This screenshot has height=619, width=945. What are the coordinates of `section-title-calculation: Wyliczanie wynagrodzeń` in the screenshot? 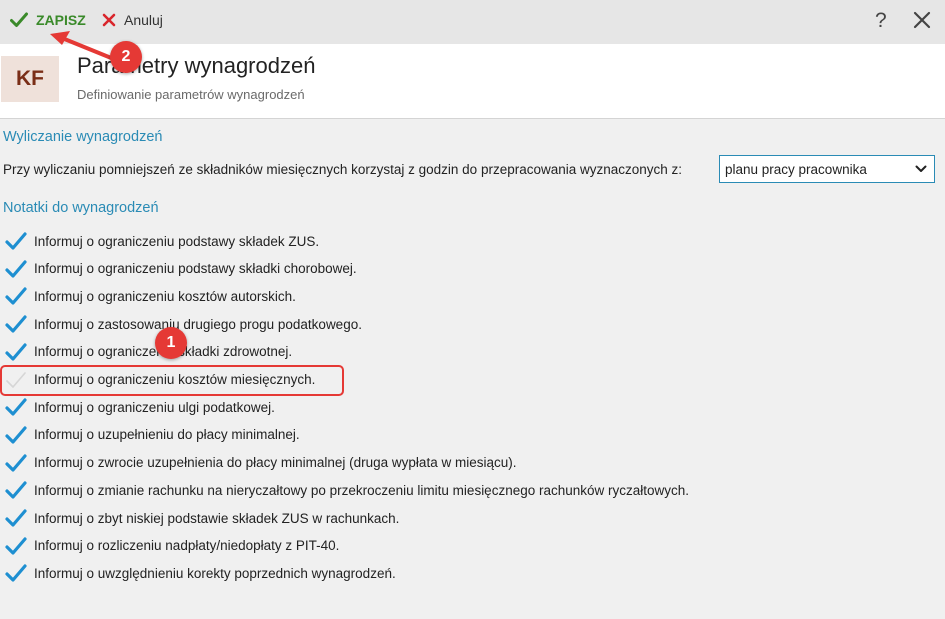 It's located at (83, 137).